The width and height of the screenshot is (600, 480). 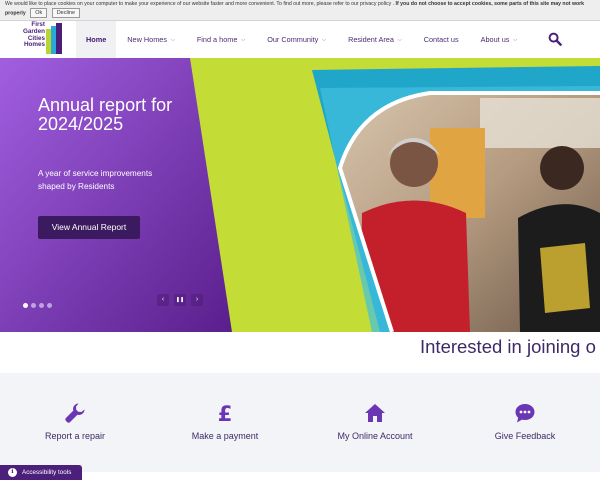 I want to click on nav-item-home: Home, so click(x=96, y=39).